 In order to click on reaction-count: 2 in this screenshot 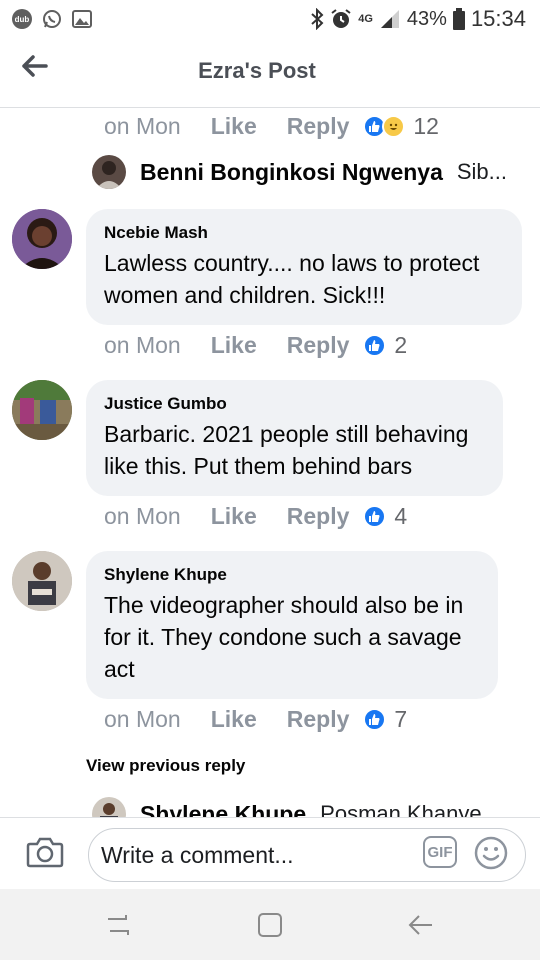, I will do `click(401, 345)`.